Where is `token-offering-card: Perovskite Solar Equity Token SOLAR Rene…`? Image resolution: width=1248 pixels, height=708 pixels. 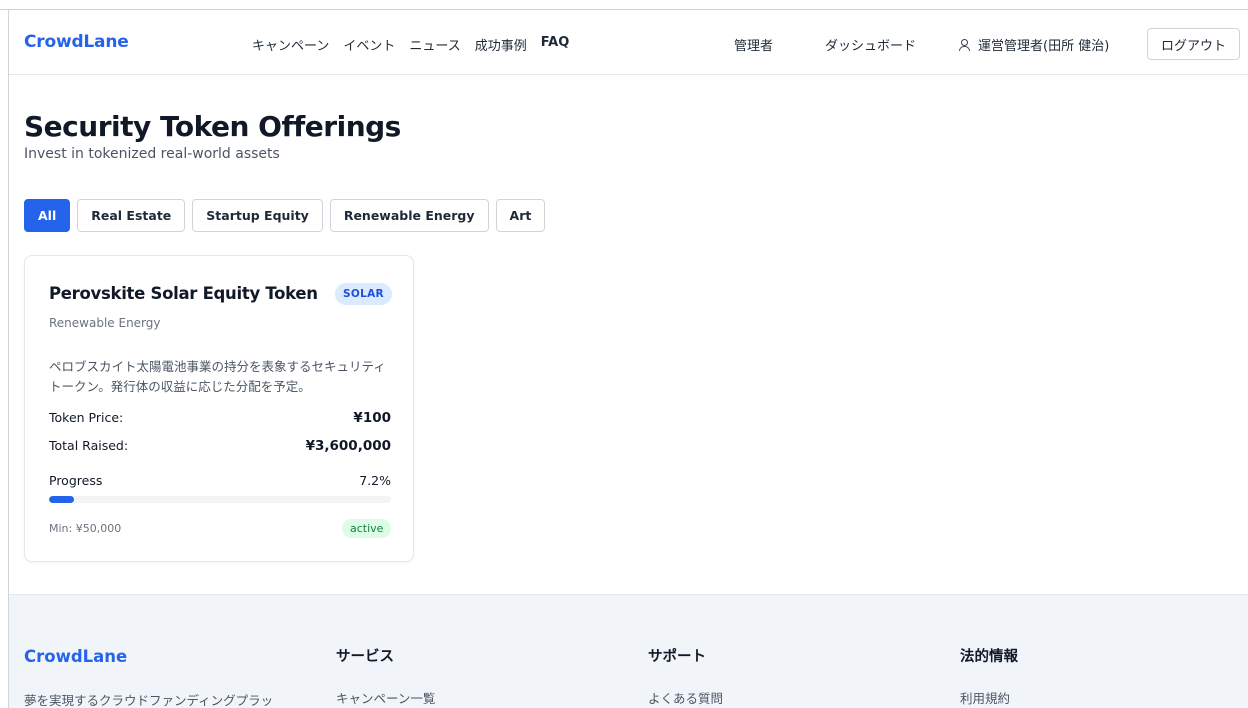
token-offering-card: Perovskite Solar Equity Token SOLAR Rene… is located at coordinates (219, 408).